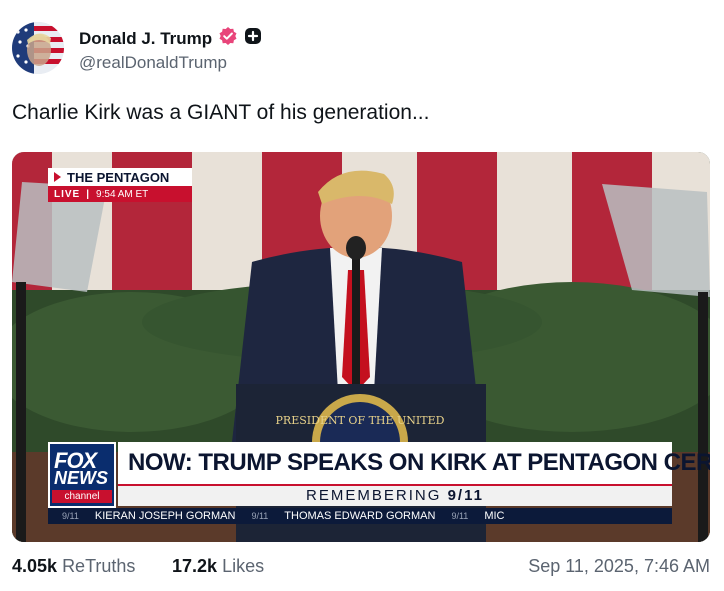  Describe the element at coordinates (99, 566) in the screenshot. I see `retruths-label: ReTruths` at that location.